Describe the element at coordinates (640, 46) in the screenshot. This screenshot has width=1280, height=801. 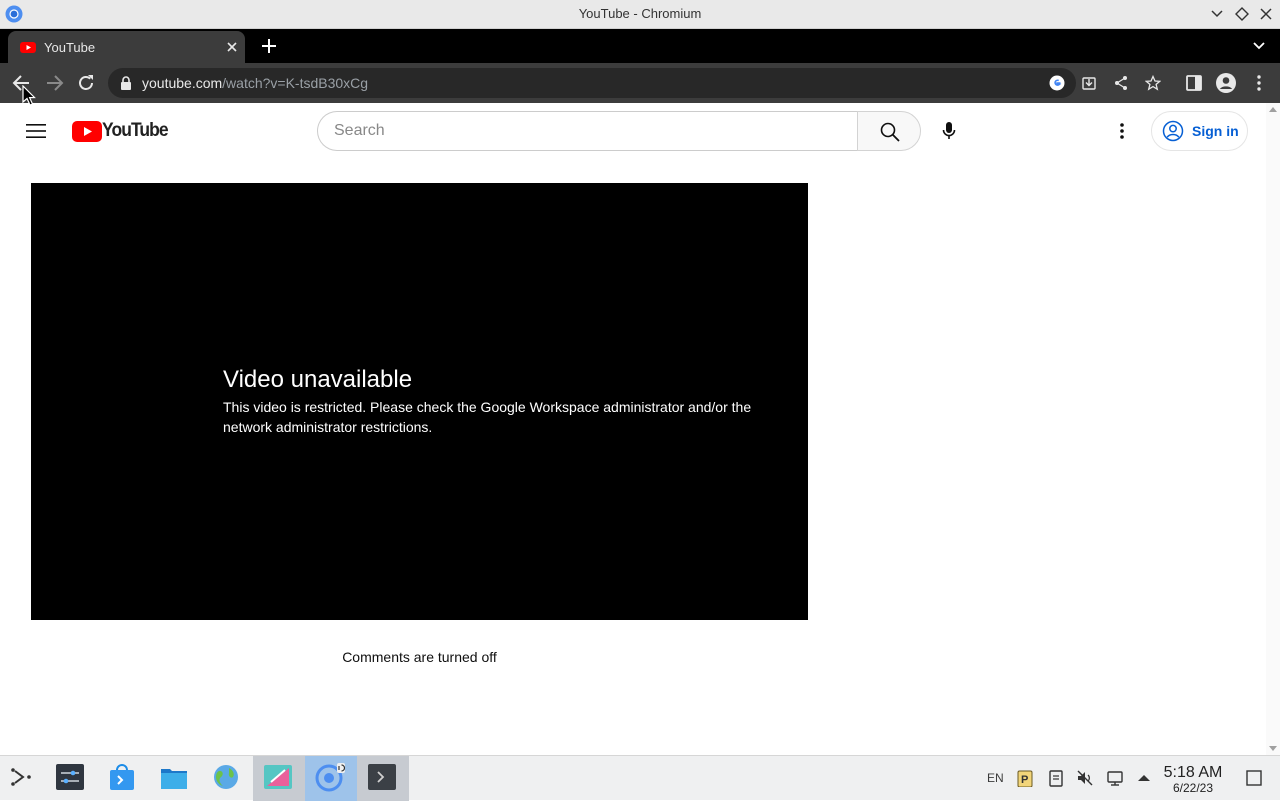
I see `tab-strip: YouTube` at that location.